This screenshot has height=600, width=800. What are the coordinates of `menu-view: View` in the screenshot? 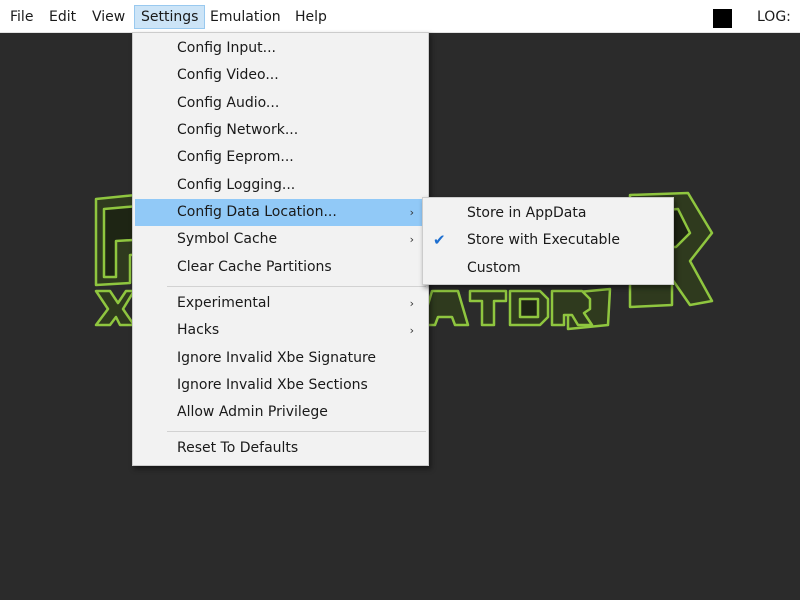 It's located at (108, 17).